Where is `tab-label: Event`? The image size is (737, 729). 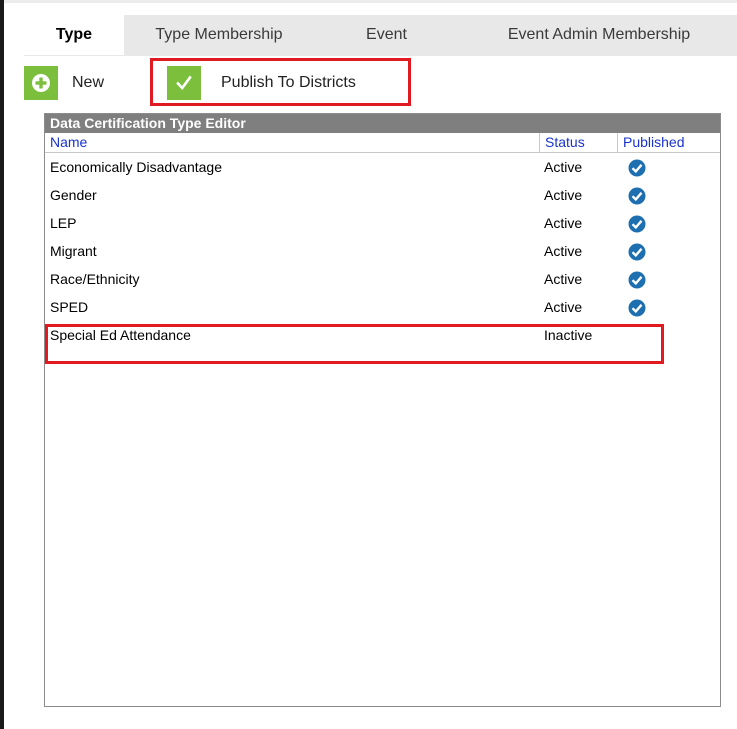 tab-label: Event is located at coordinates (386, 34).